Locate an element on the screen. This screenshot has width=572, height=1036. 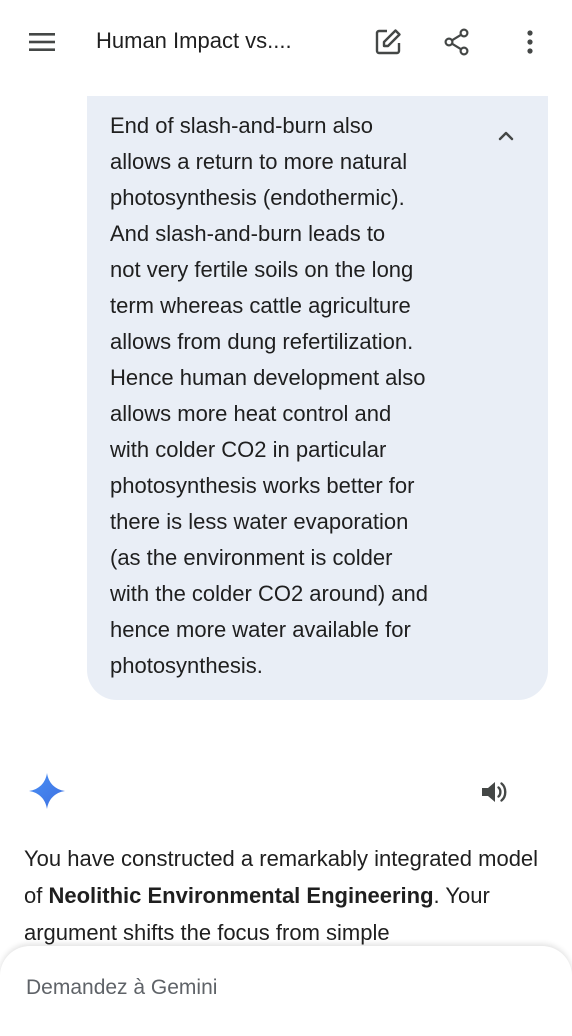
gemini-sparkle-icon is located at coordinates (47, 791).